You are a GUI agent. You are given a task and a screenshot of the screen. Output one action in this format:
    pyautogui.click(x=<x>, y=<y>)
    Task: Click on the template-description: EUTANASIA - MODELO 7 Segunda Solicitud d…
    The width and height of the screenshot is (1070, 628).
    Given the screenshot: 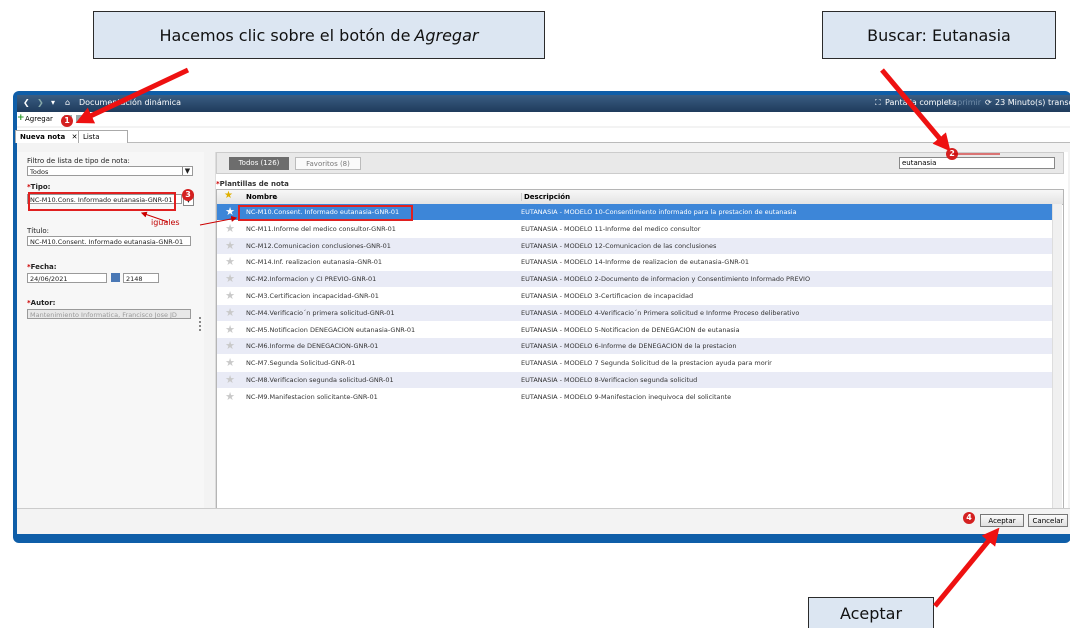 What is the action you would take?
    pyautogui.click(x=646, y=363)
    